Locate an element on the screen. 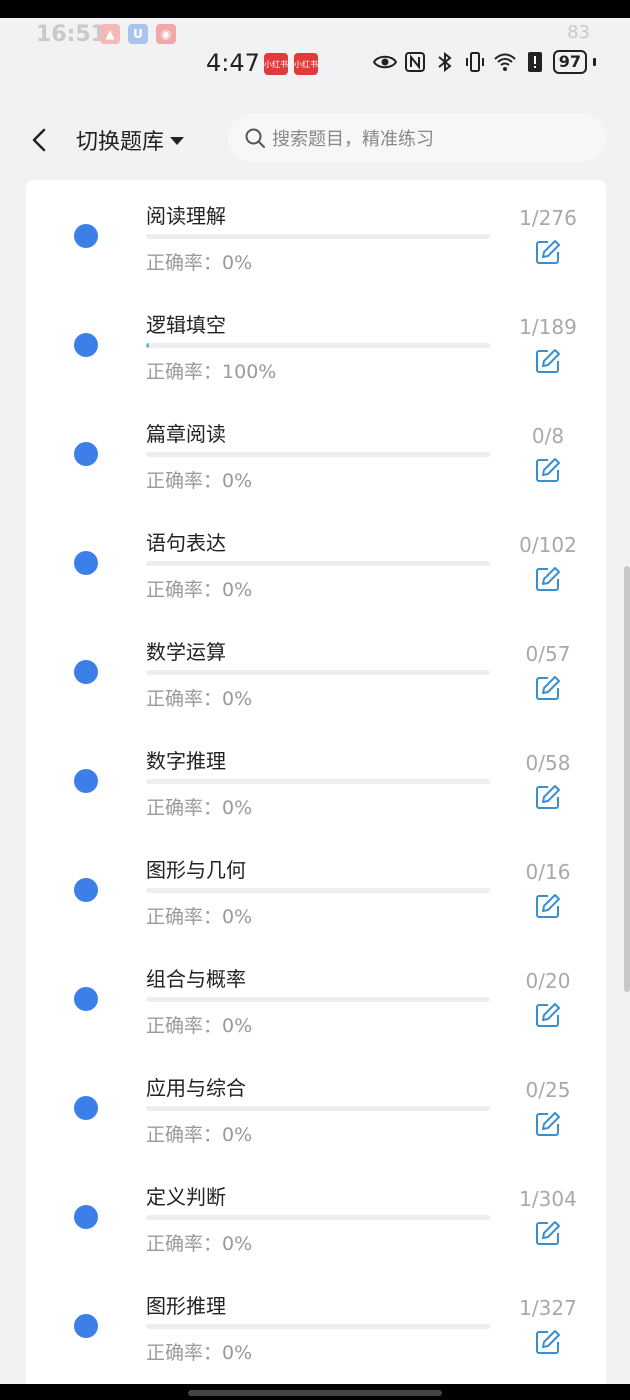 The height and width of the screenshot is (1400, 630). switch-question-bank-dropdown: 切换题库 is located at coordinates (130, 140).